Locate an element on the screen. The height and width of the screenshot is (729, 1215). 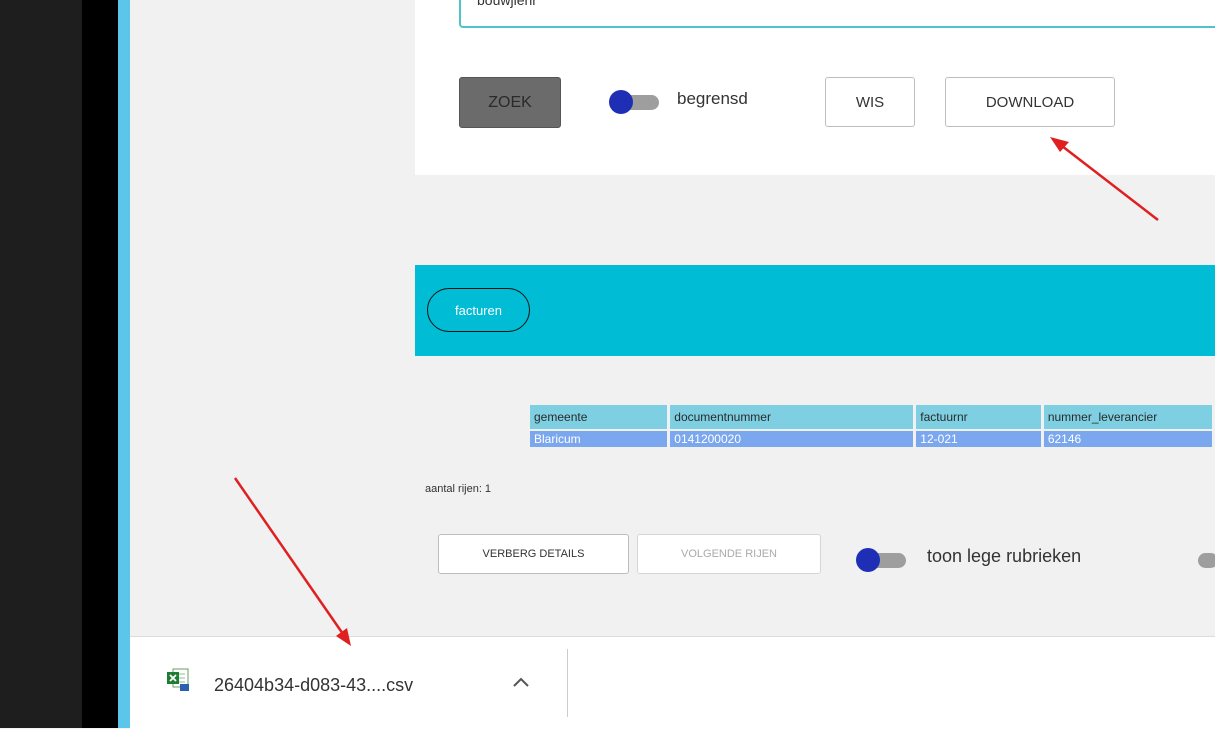
begrensd-label: begrensd is located at coordinates (712, 98).